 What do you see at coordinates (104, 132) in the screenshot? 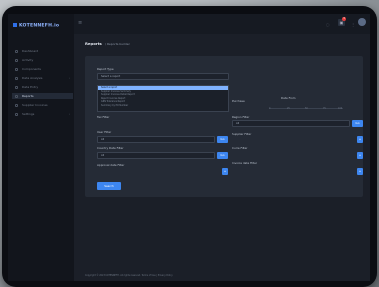
I see `user-filter-label: User Filter` at bounding box center [104, 132].